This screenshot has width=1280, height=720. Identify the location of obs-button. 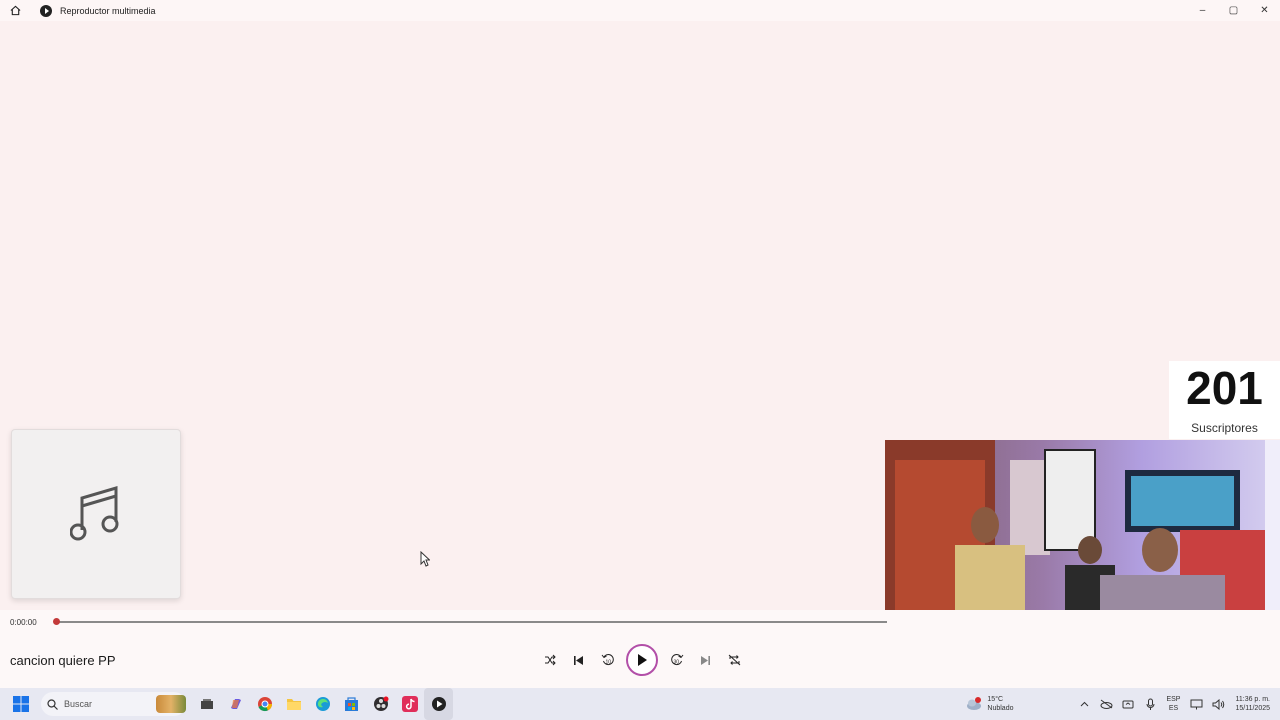
(380, 704).